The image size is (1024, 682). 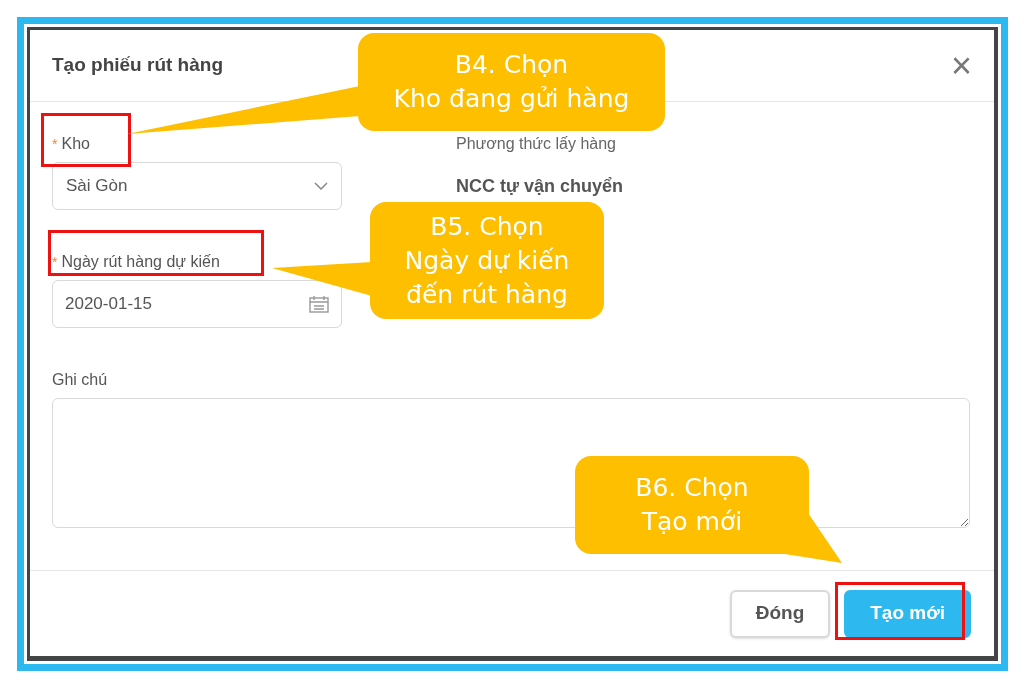 What do you see at coordinates (137, 65) in the screenshot?
I see `dialog-title: Tạo phiếu rút hàng` at bounding box center [137, 65].